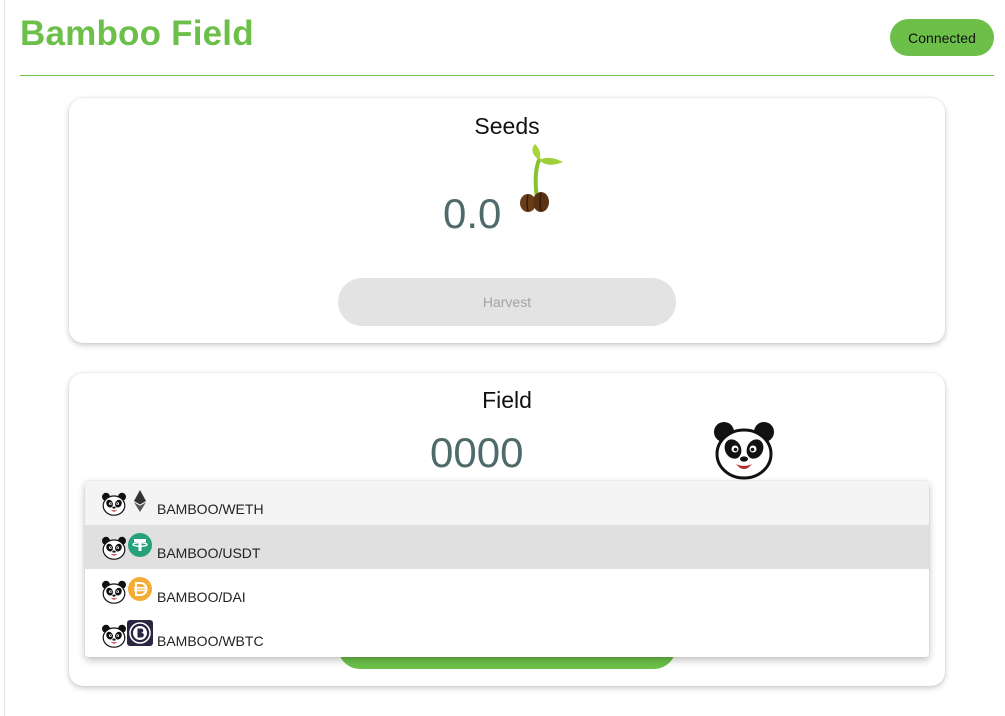  Describe the element at coordinates (201, 597) in the screenshot. I see `pair-label: BAMBOO/DAI` at that location.